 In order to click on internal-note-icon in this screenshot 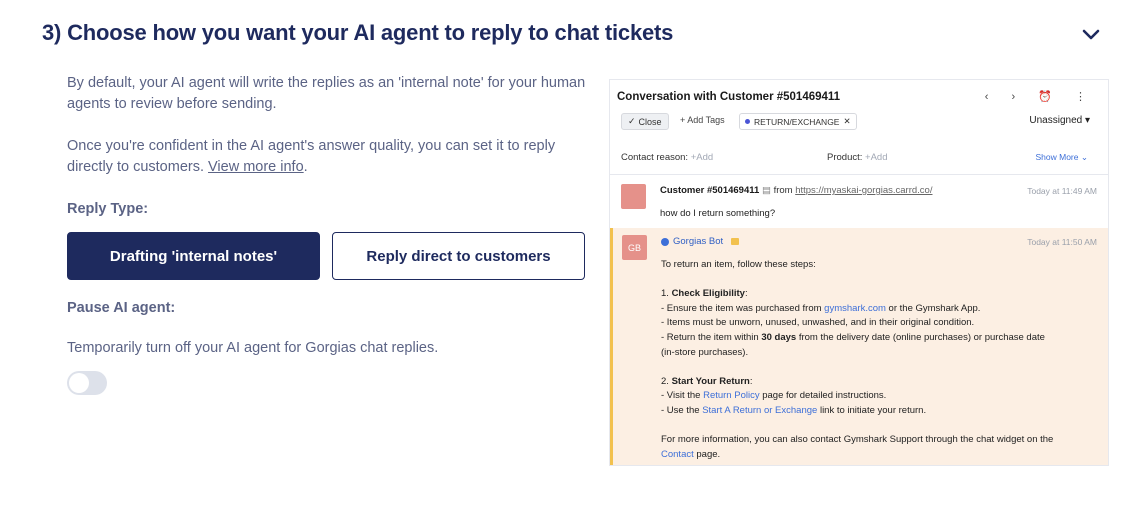, I will do `click(735, 241)`.